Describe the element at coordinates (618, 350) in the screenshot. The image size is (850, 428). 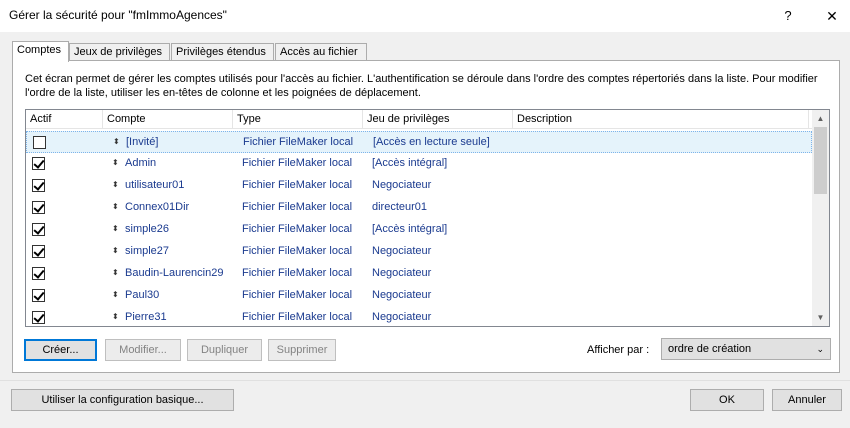
I see `view-by-label: Afficher par :` at that location.